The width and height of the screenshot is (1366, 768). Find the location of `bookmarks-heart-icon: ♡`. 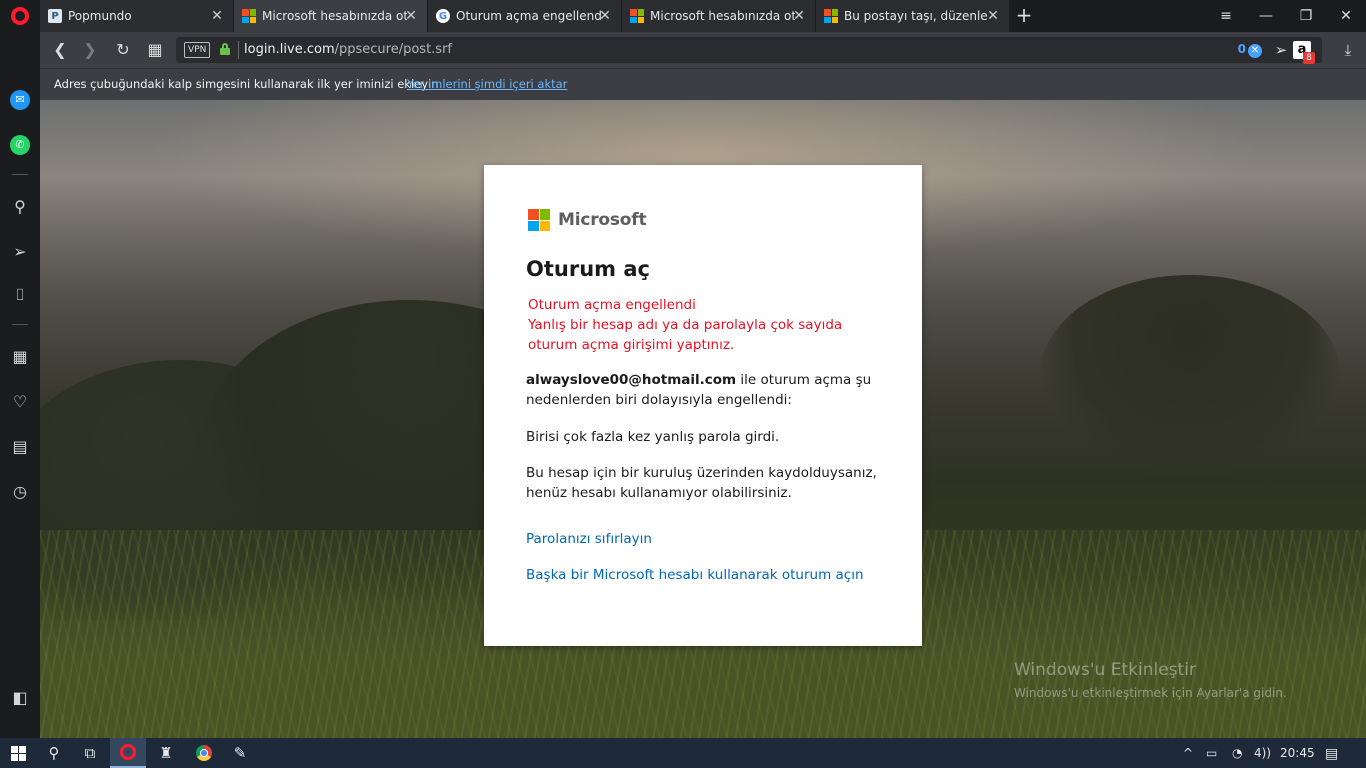

bookmarks-heart-icon: ♡ is located at coordinates (20, 401).